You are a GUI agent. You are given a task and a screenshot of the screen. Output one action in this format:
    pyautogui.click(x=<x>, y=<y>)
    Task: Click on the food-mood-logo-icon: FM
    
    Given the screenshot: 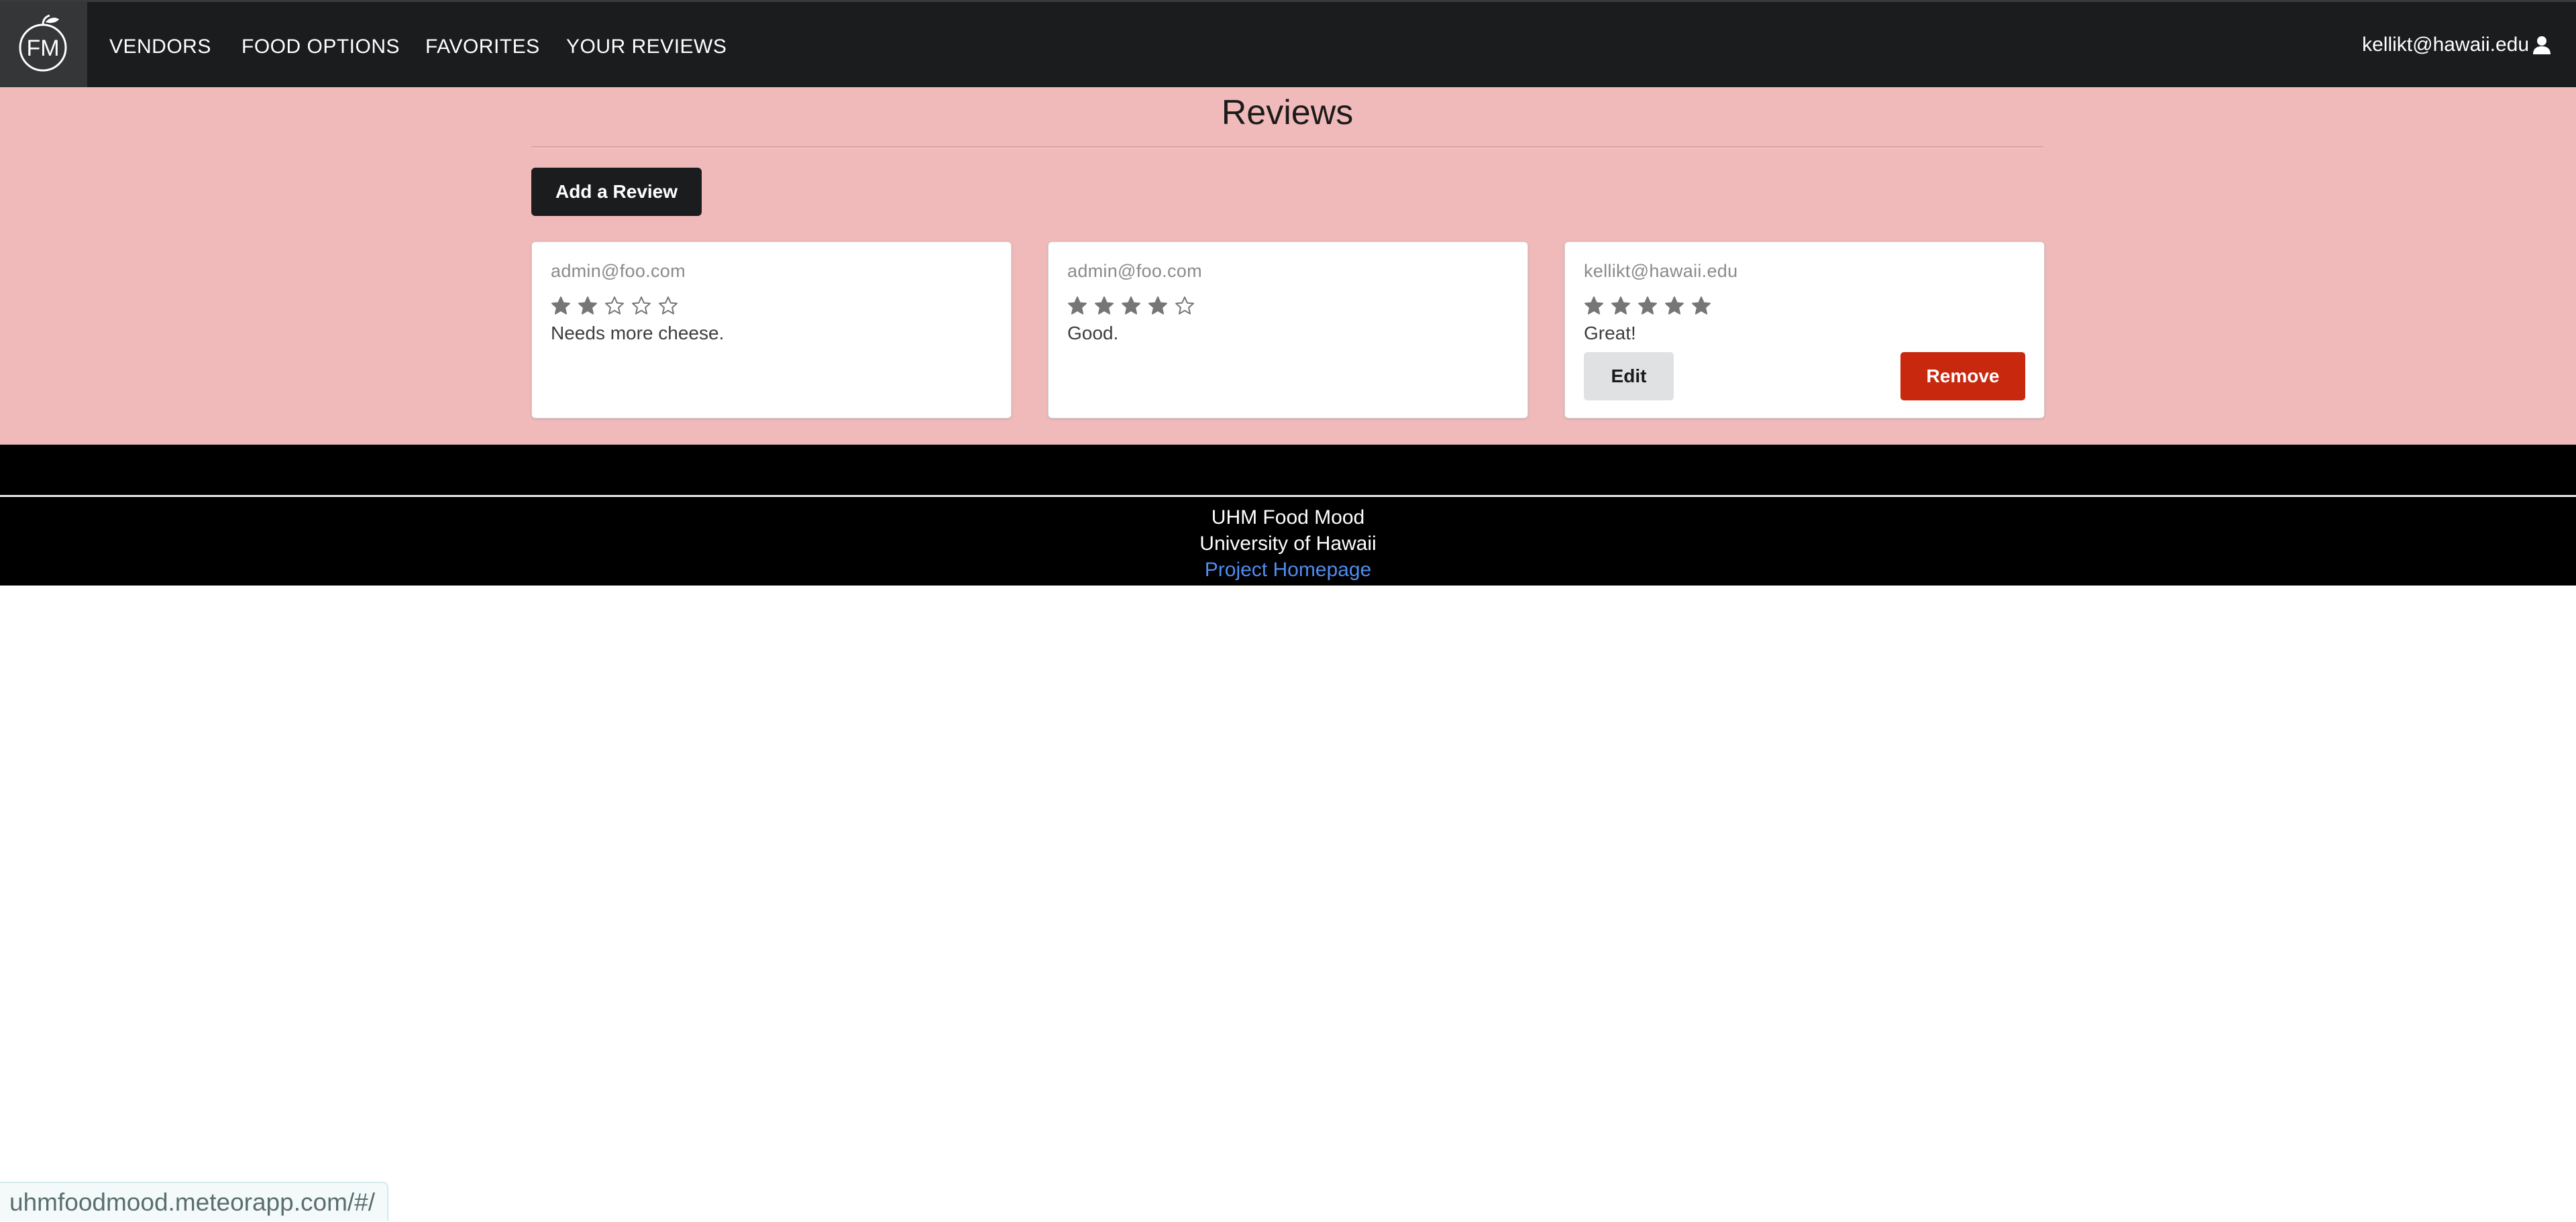 What is the action you would take?
    pyautogui.click(x=43, y=43)
    